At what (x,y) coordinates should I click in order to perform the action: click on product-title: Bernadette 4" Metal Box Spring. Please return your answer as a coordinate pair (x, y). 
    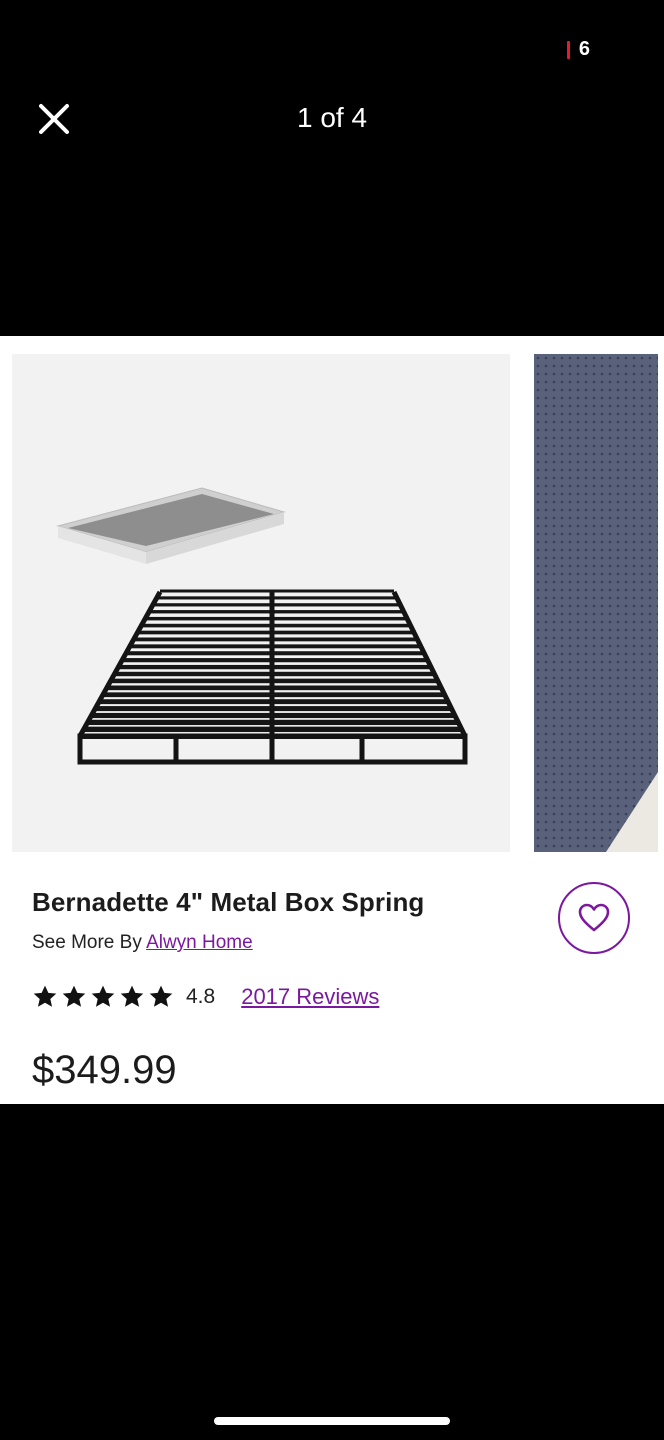
    Looking at the image, I should click on (228, 902).